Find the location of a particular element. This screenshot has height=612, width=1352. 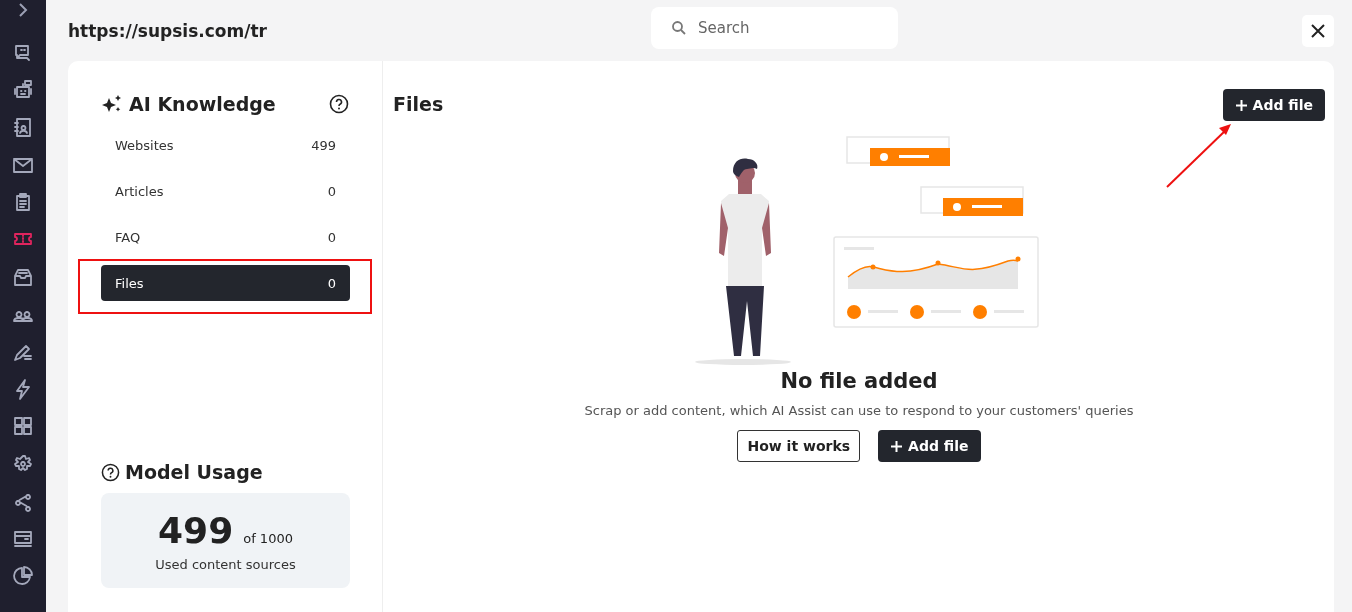

knowledge-item: Files 0 is located at coordinates (225, 283).